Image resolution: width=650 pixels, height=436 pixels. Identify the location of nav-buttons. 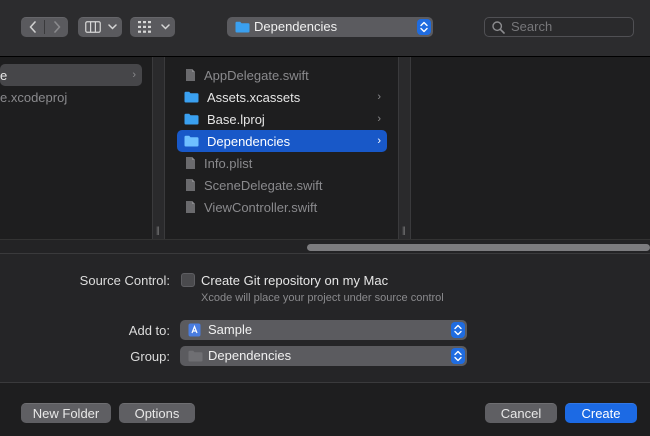
(44, 27).